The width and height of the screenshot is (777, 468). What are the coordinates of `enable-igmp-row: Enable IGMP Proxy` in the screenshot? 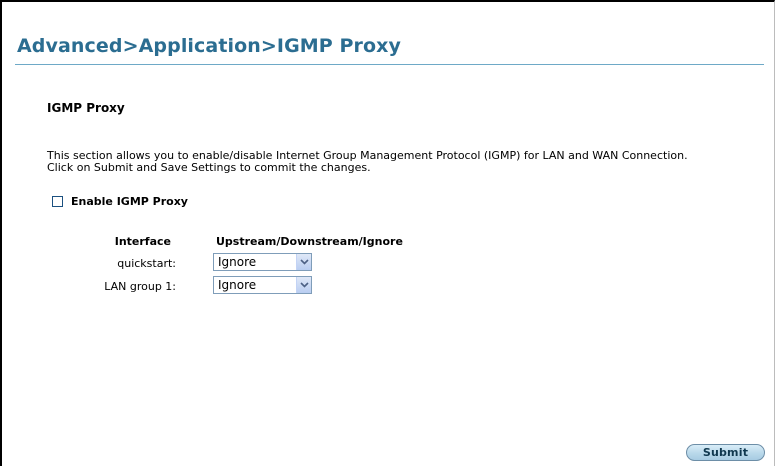 It's located at (120, 201).